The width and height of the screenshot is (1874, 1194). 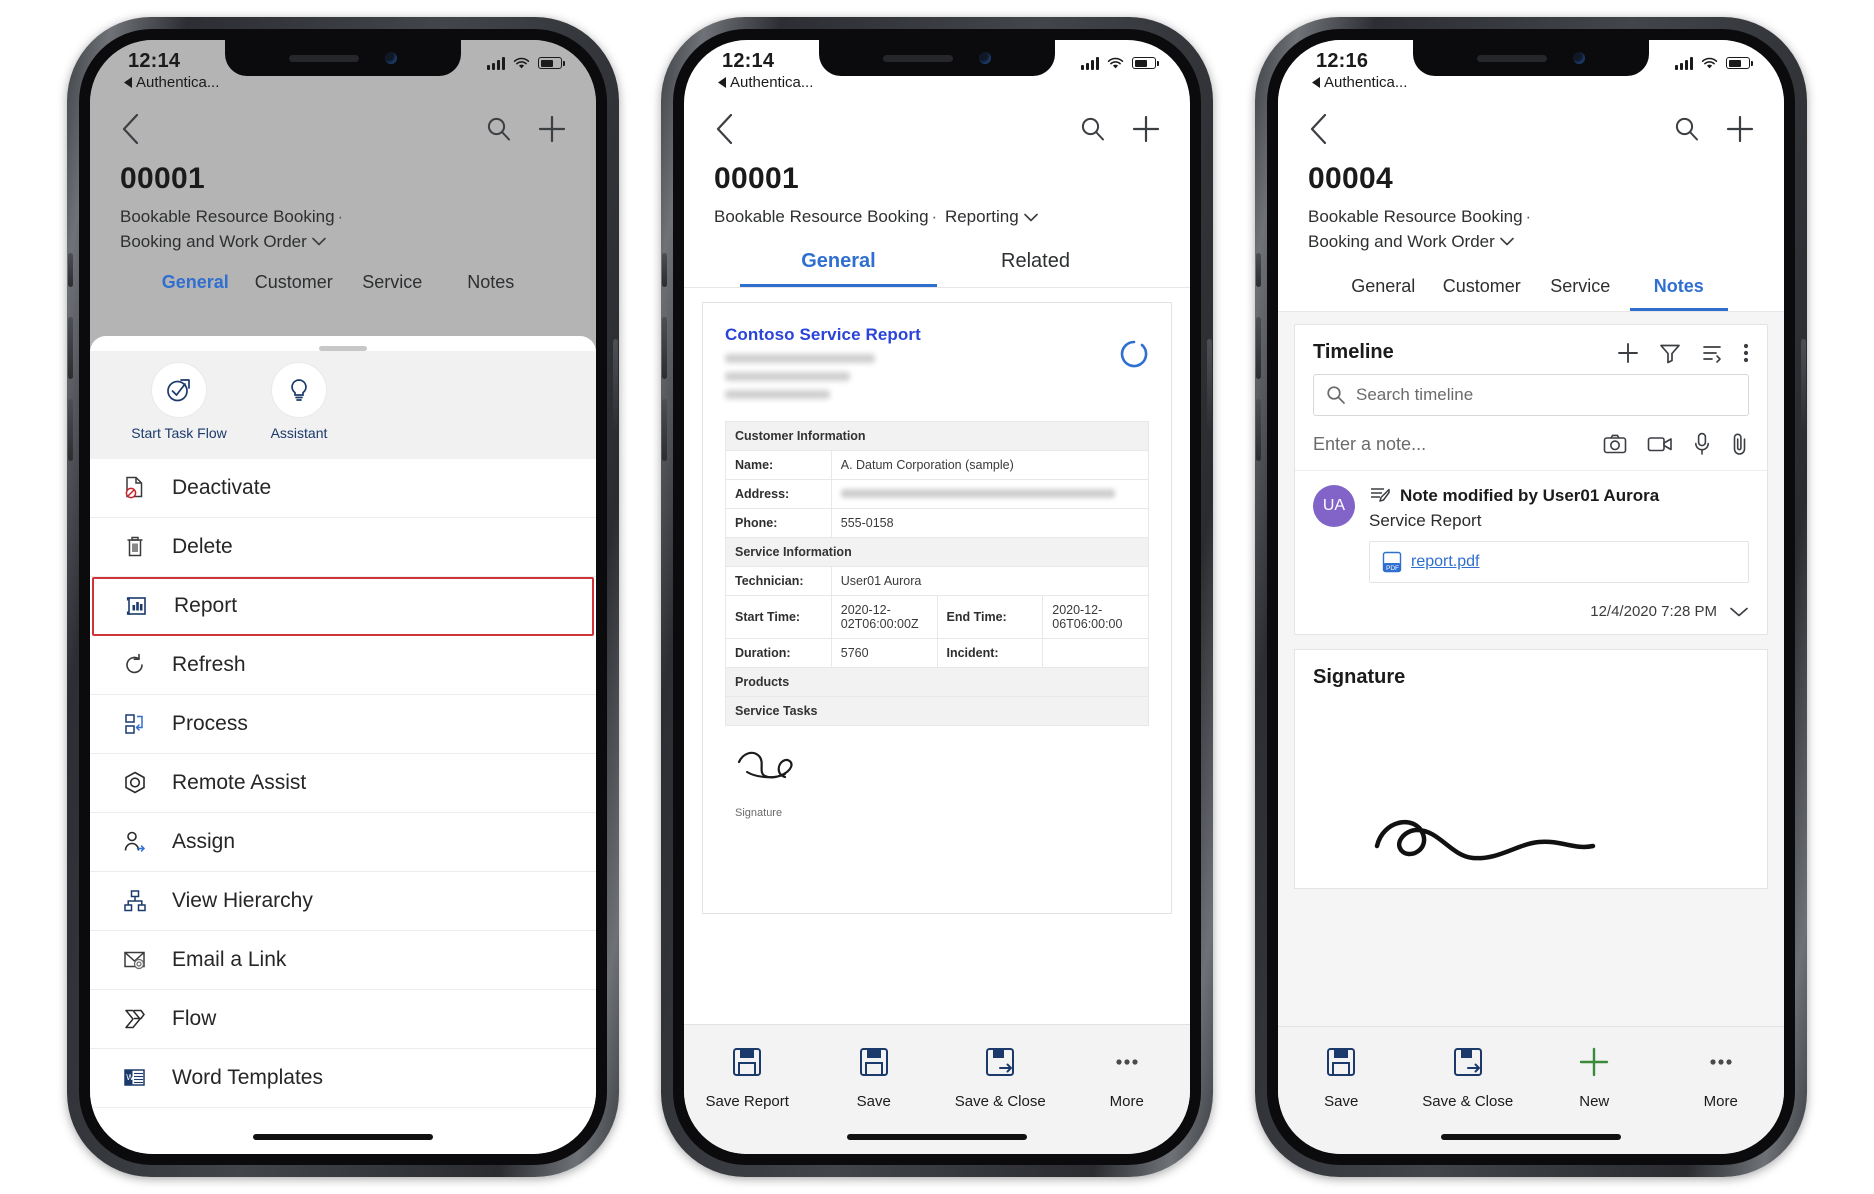 What do you see at coordinates (1684, 63) in the screenshot?
I see `cellular-signal-icon` at bounding box center [1684, 63].